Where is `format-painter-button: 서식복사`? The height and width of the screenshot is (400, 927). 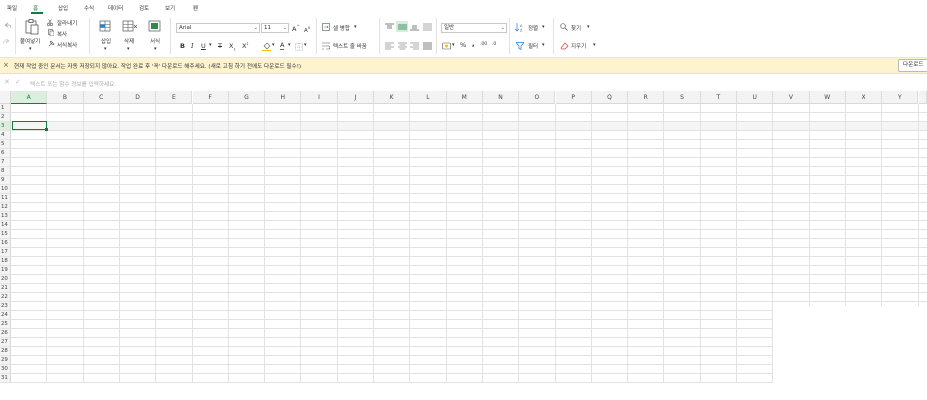
format-painter-button: 서식복사 is located at coordinates (67, 45).